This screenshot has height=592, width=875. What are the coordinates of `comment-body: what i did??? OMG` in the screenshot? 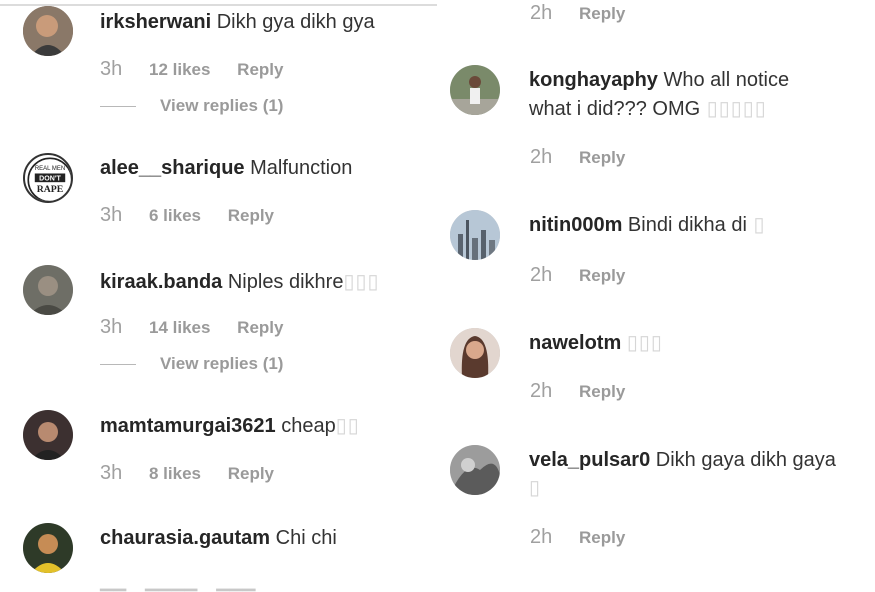 It's located at (615, 109).